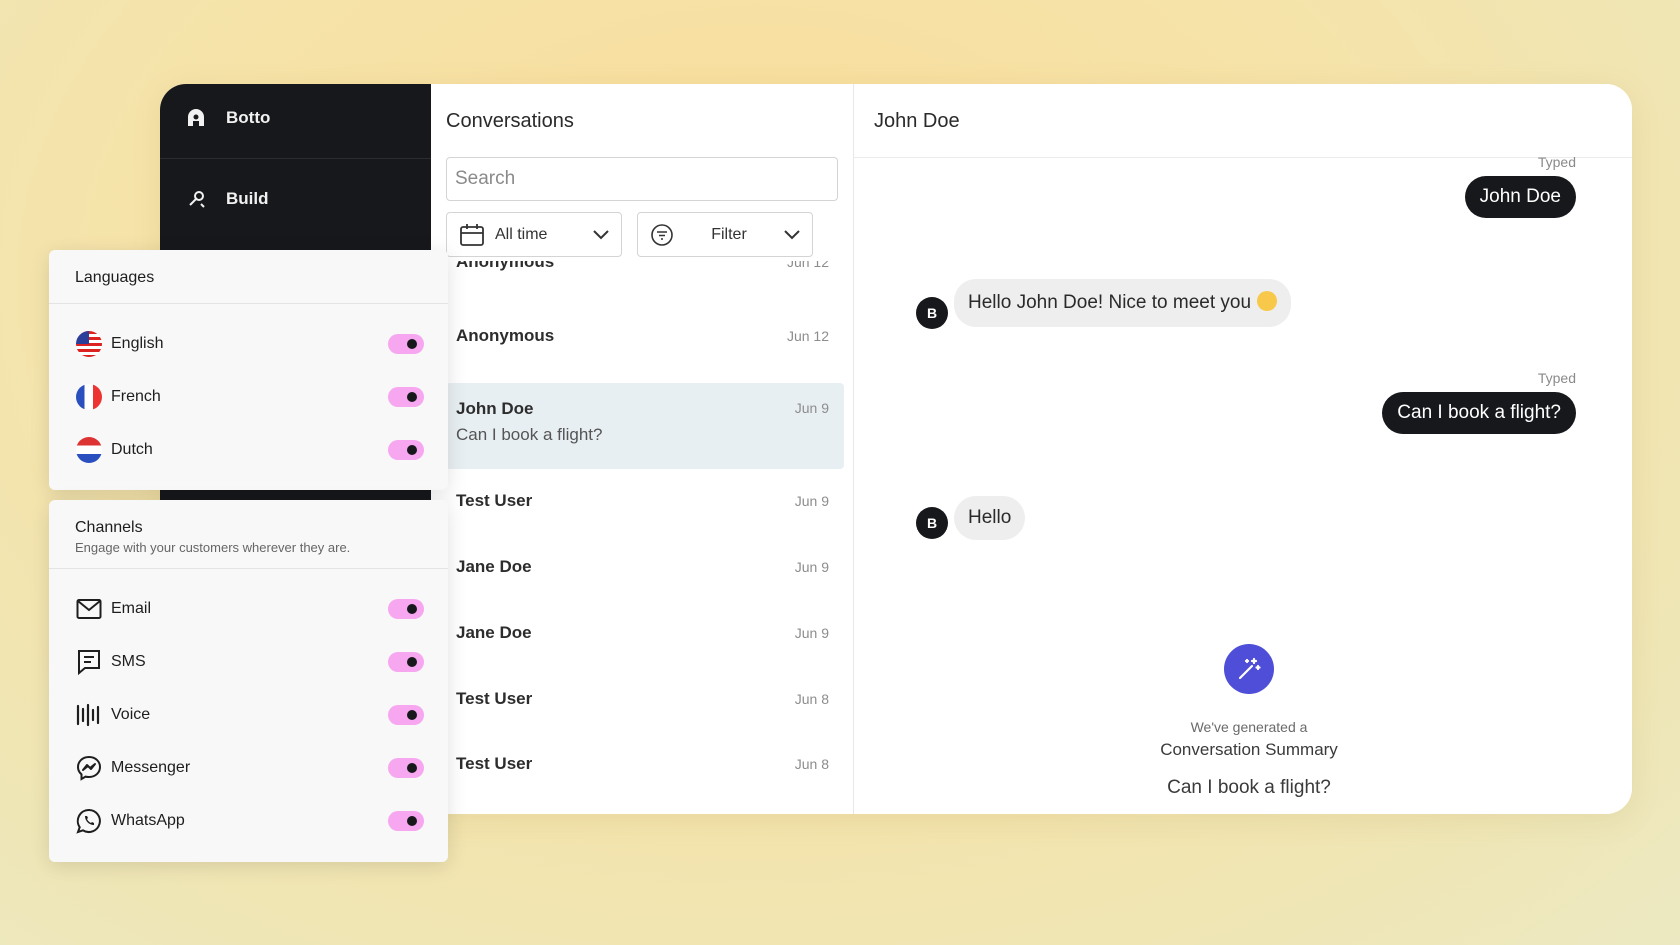 Image resolution: width=1680 pixels, height=945 pixels. I want to click on email-toggle, so click(406, 609).